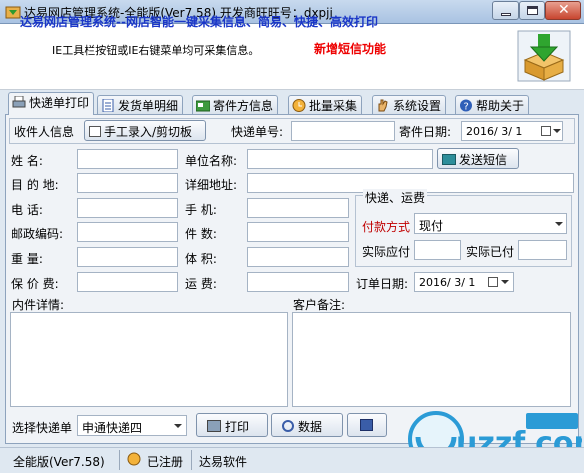  What do you see at coordinates (27, 259) in the screenshot?
I see `weight-label: 重 量:` at bounding box center [27, 259].